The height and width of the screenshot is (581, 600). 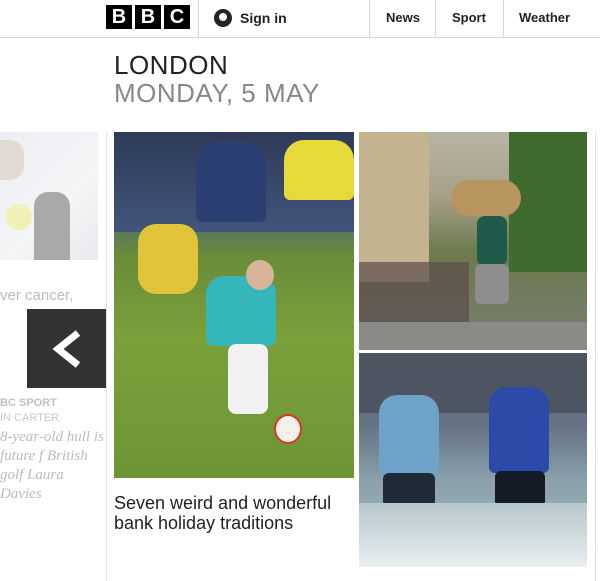 I want to click on nav-sport: Sport, so click(x=469, y=17).